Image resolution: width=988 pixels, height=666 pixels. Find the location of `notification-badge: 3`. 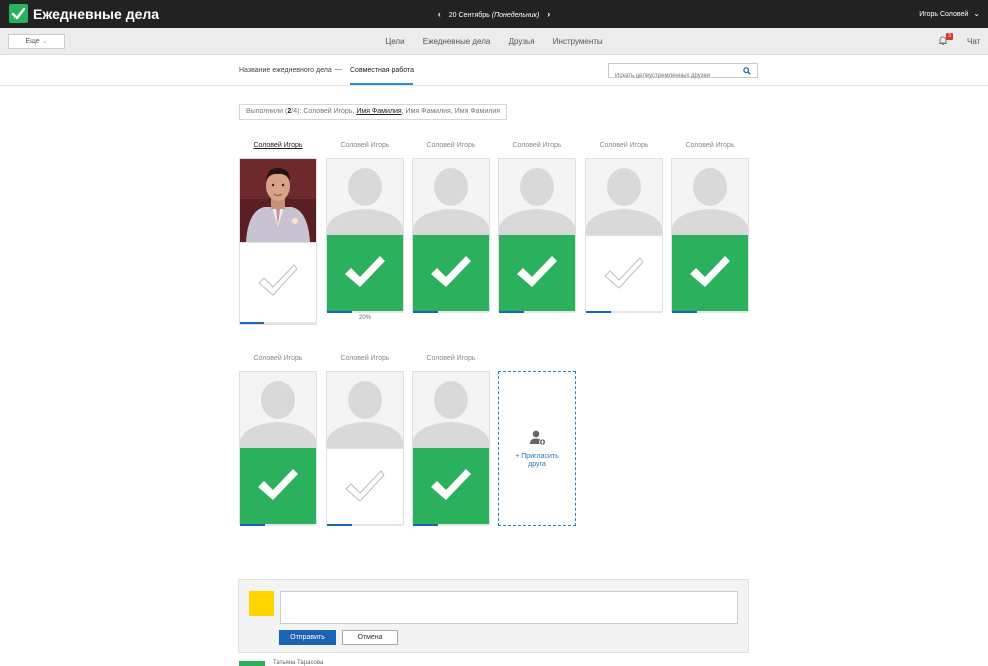

notification-badge: 3 is located at coordinates (949, 36).